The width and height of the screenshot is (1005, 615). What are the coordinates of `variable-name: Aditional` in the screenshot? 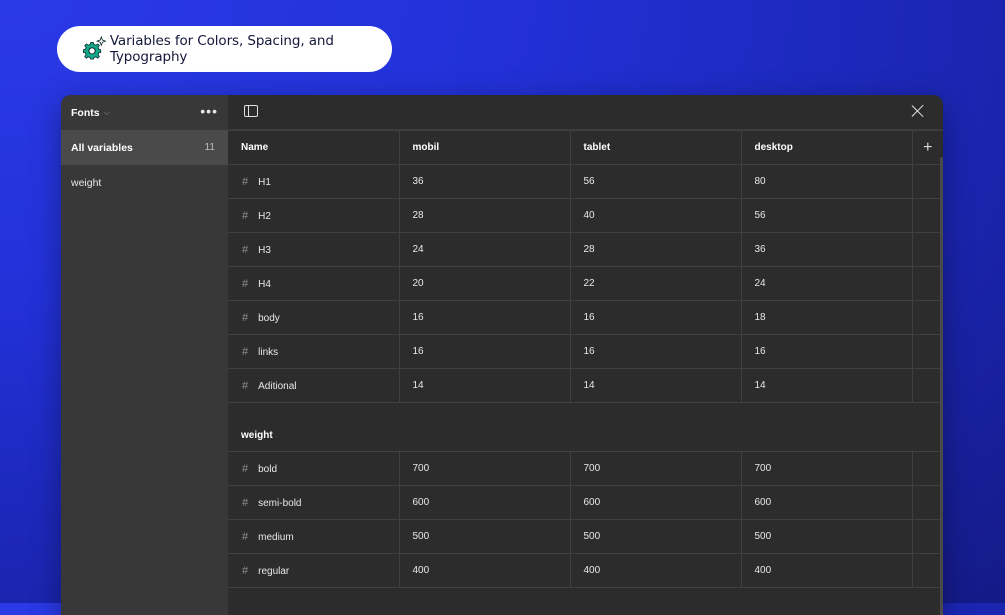 It's located at (277, 386).